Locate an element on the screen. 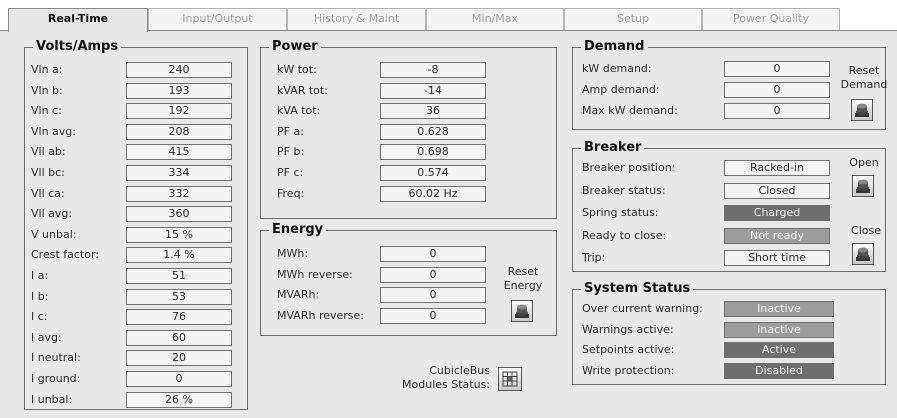  power-row-value: 0.574 is located at coordinates (433, 173).